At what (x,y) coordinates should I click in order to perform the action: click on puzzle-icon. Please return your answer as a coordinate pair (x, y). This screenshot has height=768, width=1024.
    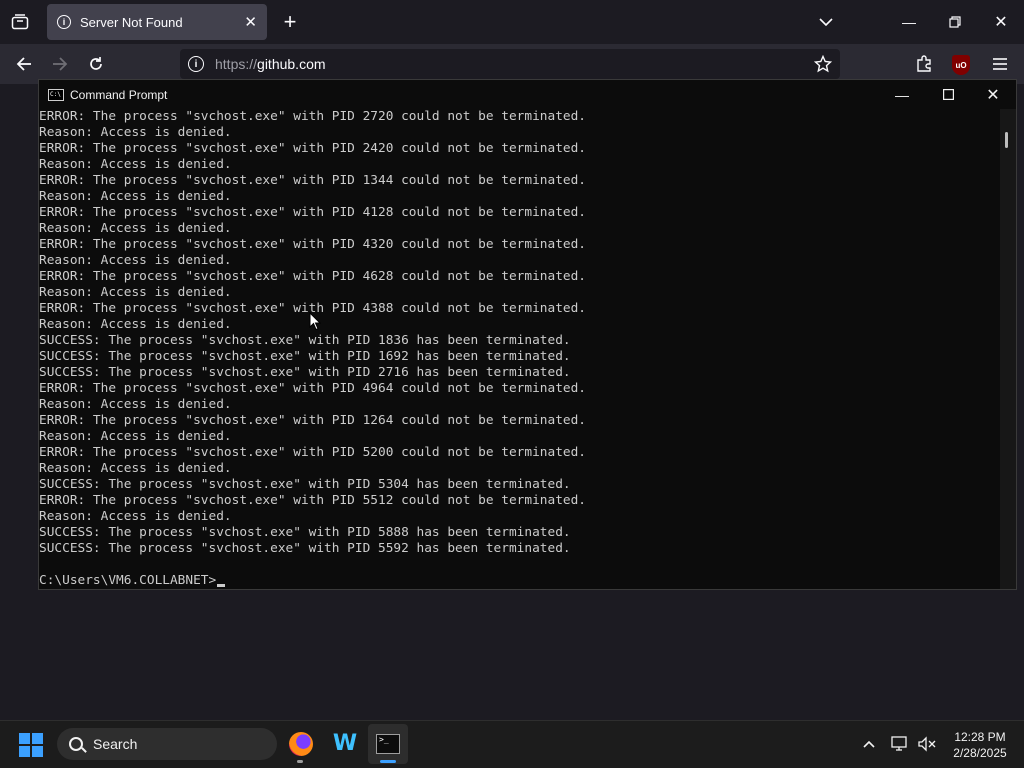
    Looking at the image, I should click on (924, 64).